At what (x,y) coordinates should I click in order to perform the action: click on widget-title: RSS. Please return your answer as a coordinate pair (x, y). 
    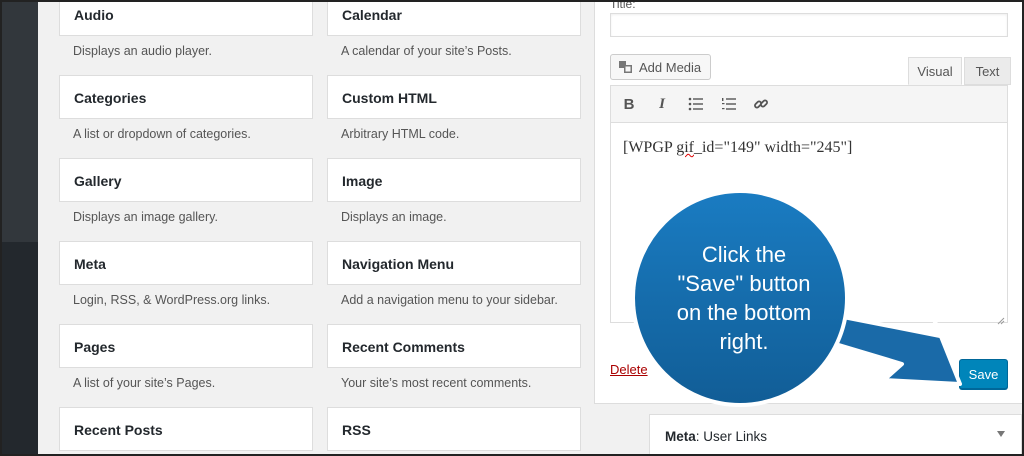
    Looking at the image, I should click on (356, 430).